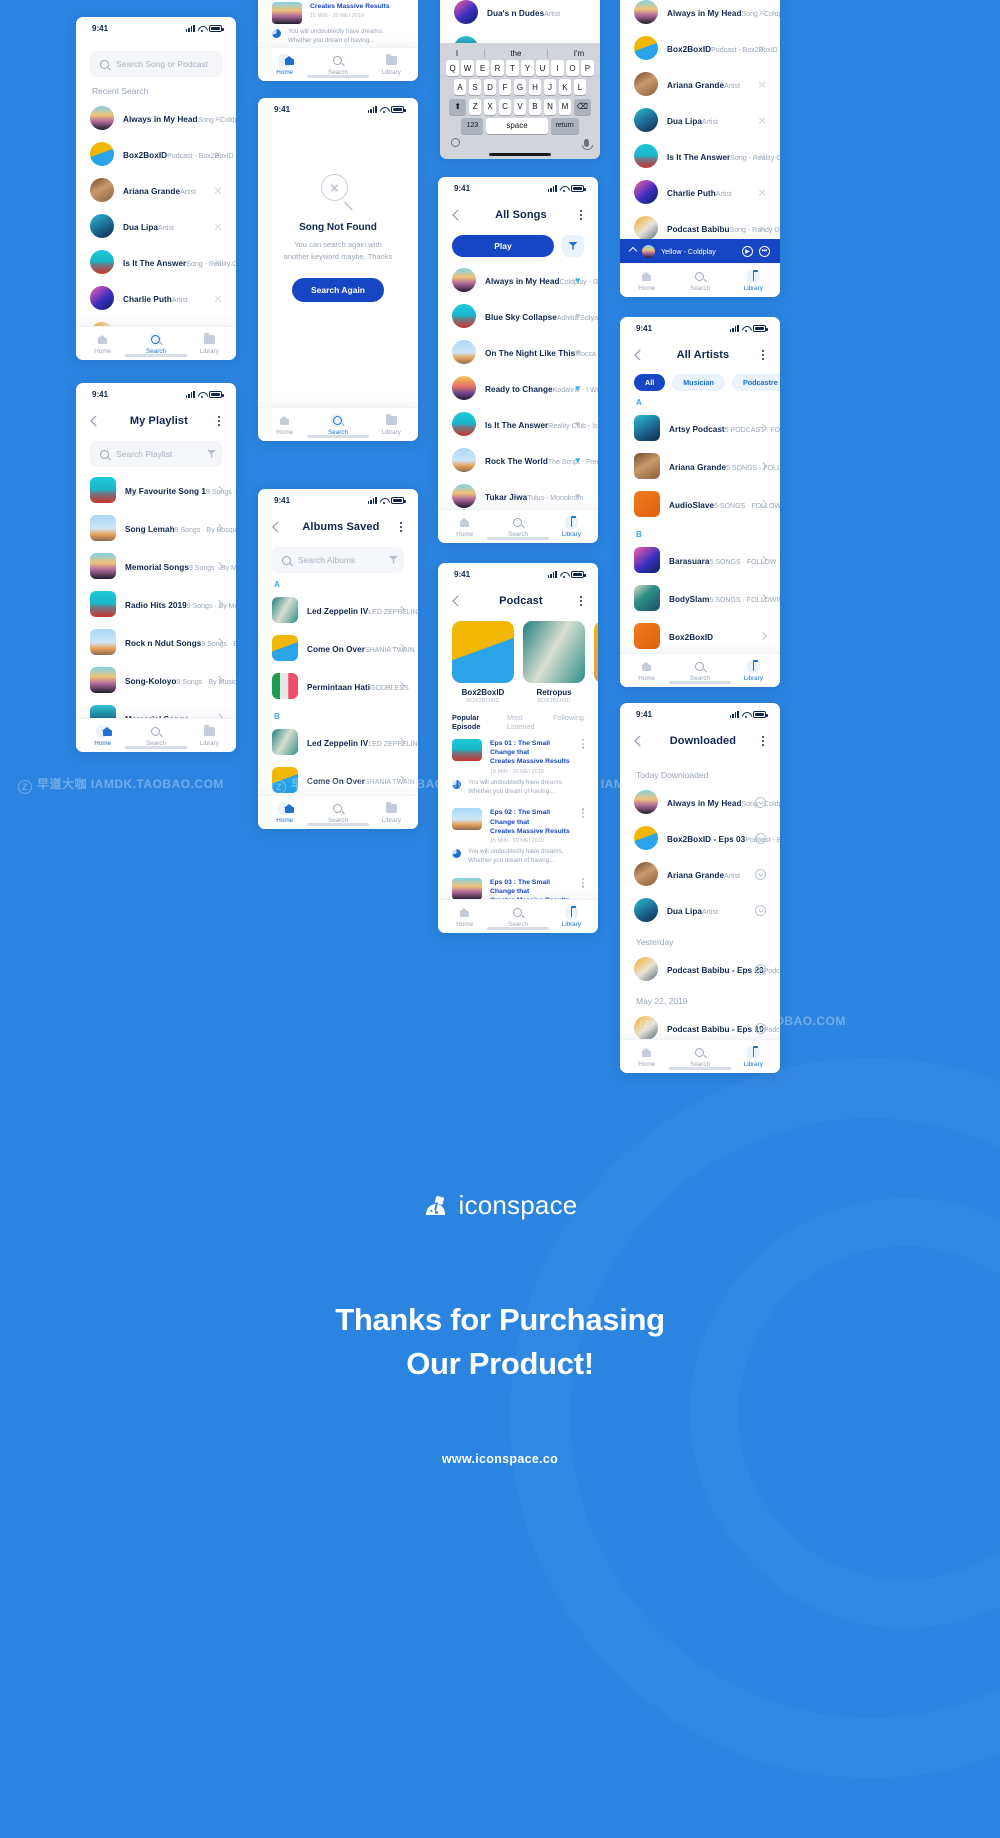  What do you see at coordinates (764, 251) in the screenshot?
I see `next-icon: ⏭` at bounding box center [764, 251].